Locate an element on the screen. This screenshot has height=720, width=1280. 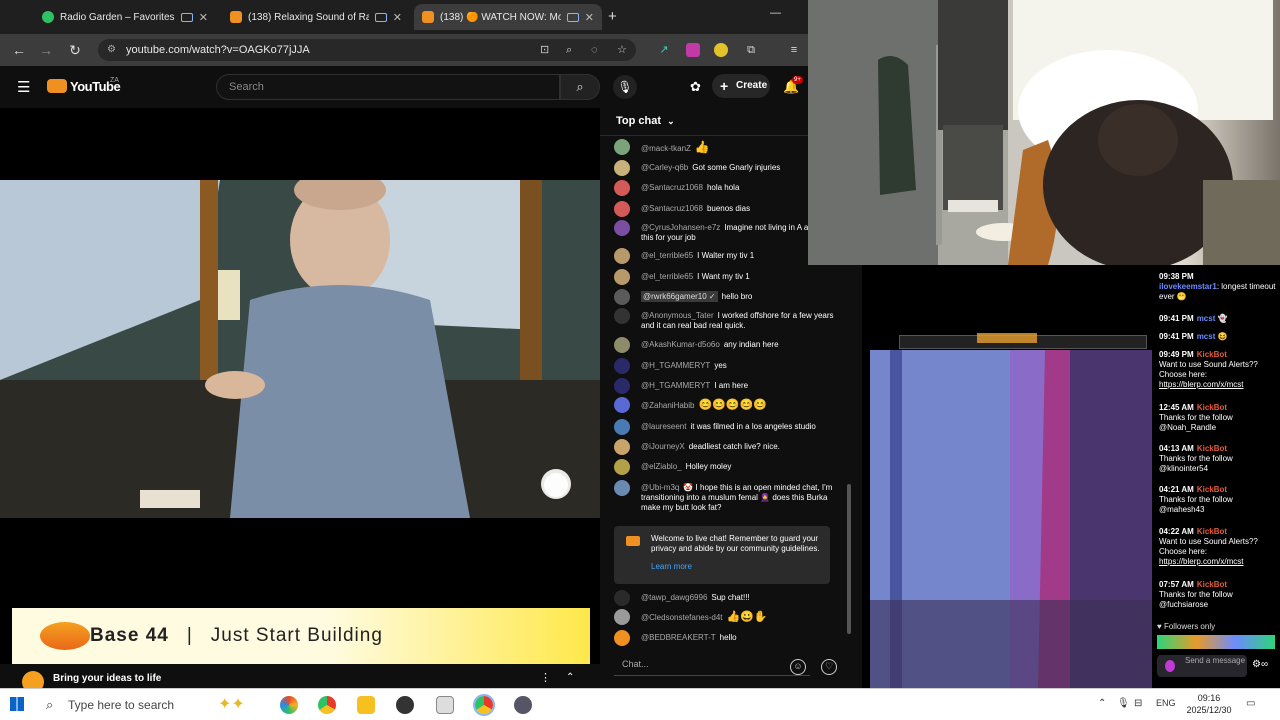
youtube-logo-icon is located at coordinates (57, 86).